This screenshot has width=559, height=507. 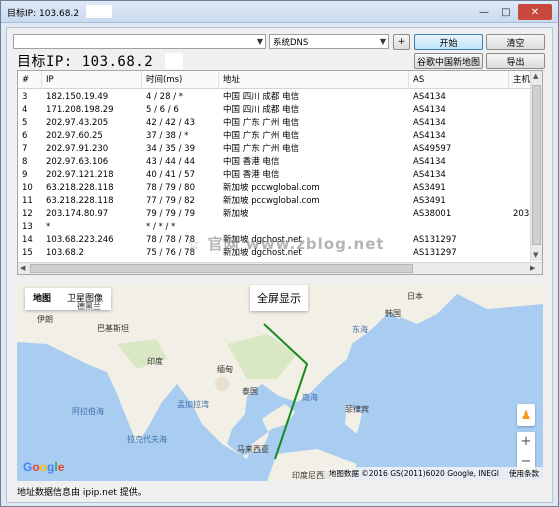 I want to click on table-cell: 103.68.223.246, so click(x=80, y=240).